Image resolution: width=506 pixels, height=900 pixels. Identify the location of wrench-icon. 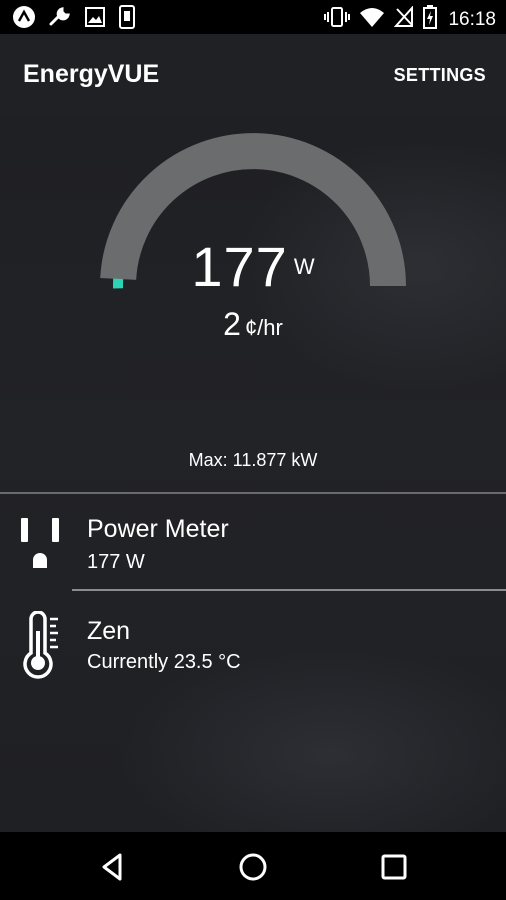
(60, 19).